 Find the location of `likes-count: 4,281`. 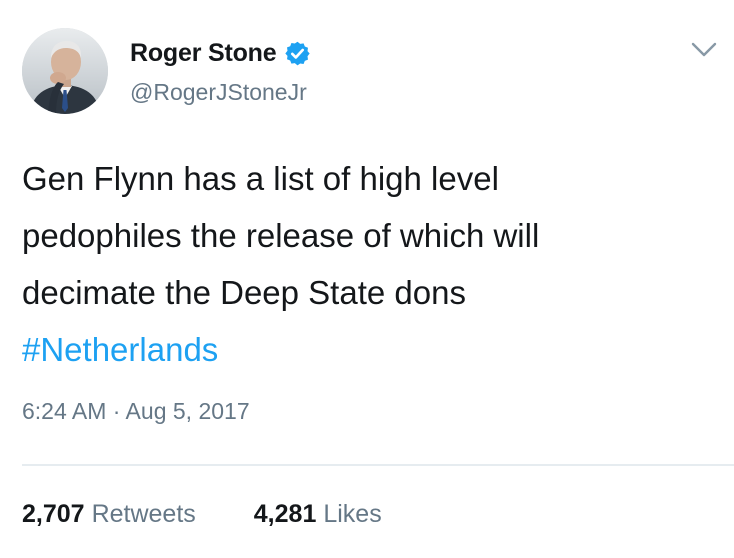

likes-count: 4,281 is located at coordinates (285, 514).